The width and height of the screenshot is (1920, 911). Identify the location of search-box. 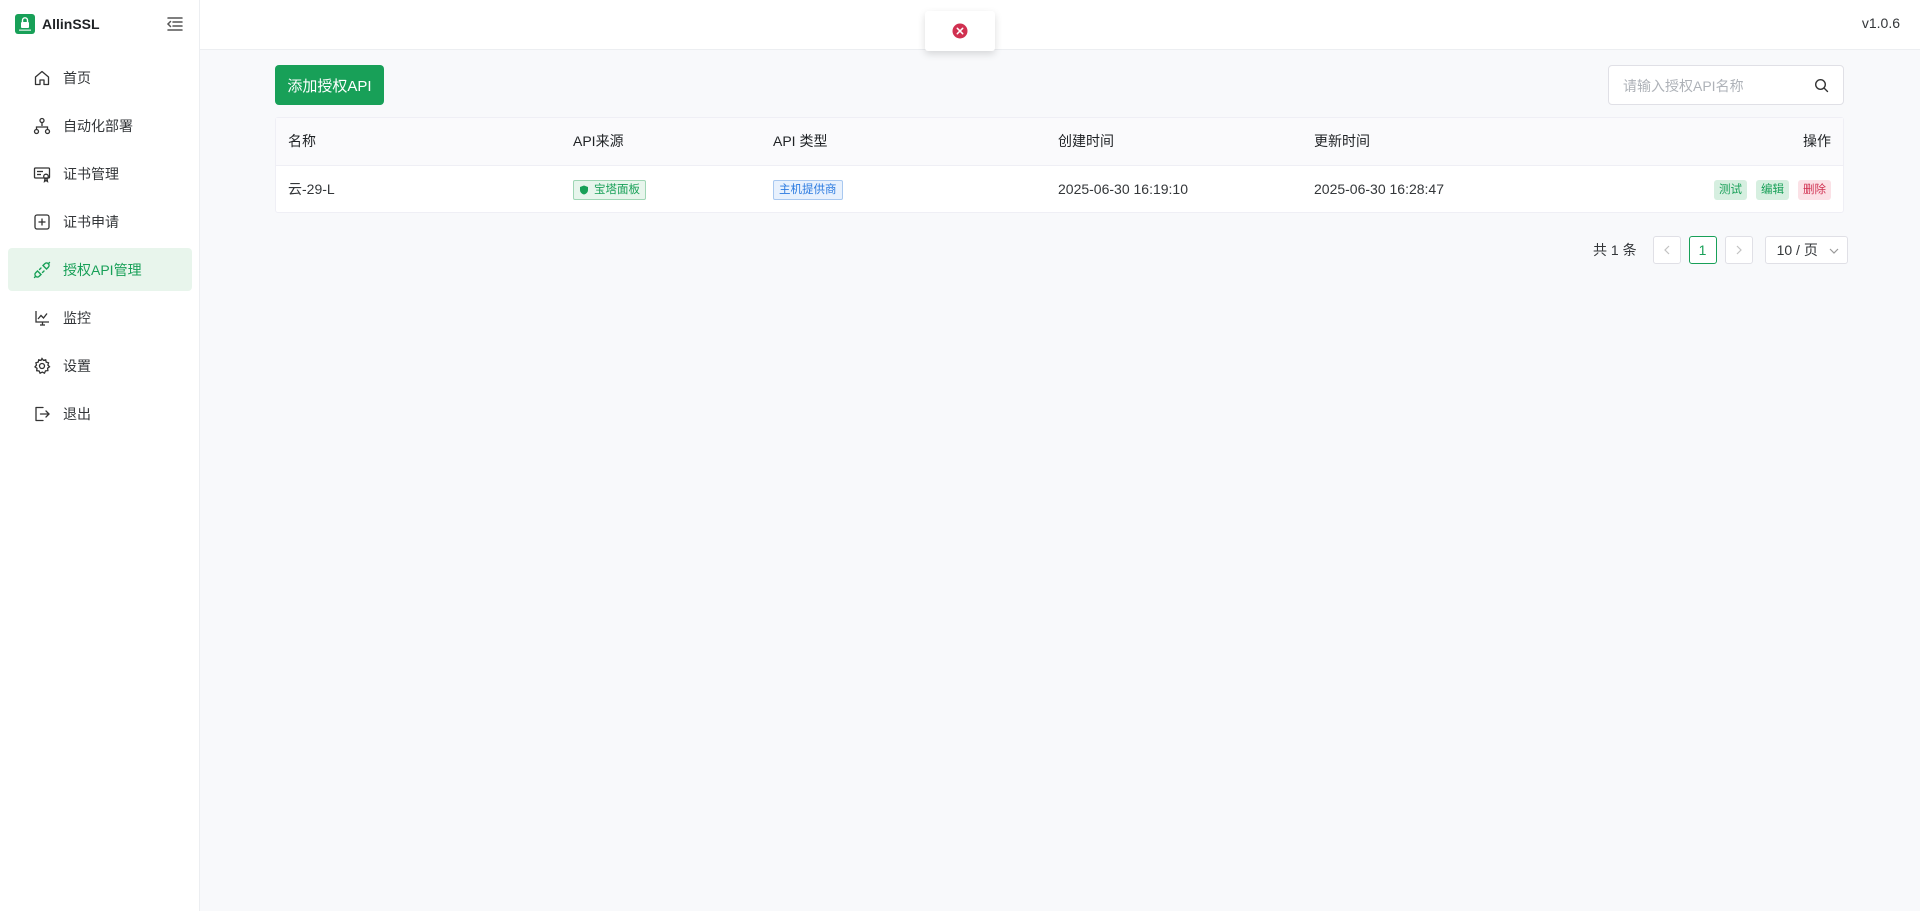
(1726, 85).